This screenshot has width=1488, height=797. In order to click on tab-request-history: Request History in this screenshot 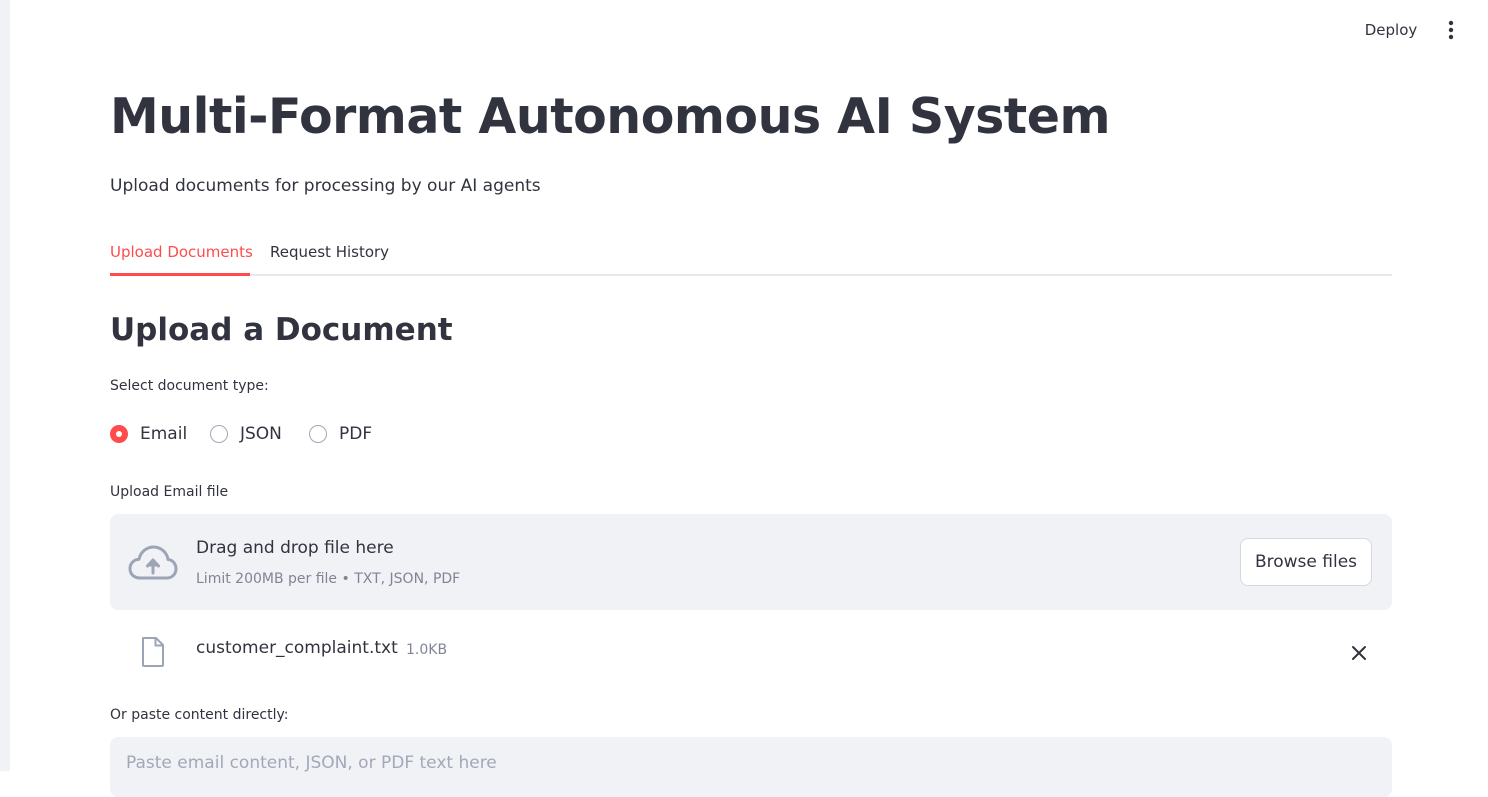, I will do `click(330, 252)`.